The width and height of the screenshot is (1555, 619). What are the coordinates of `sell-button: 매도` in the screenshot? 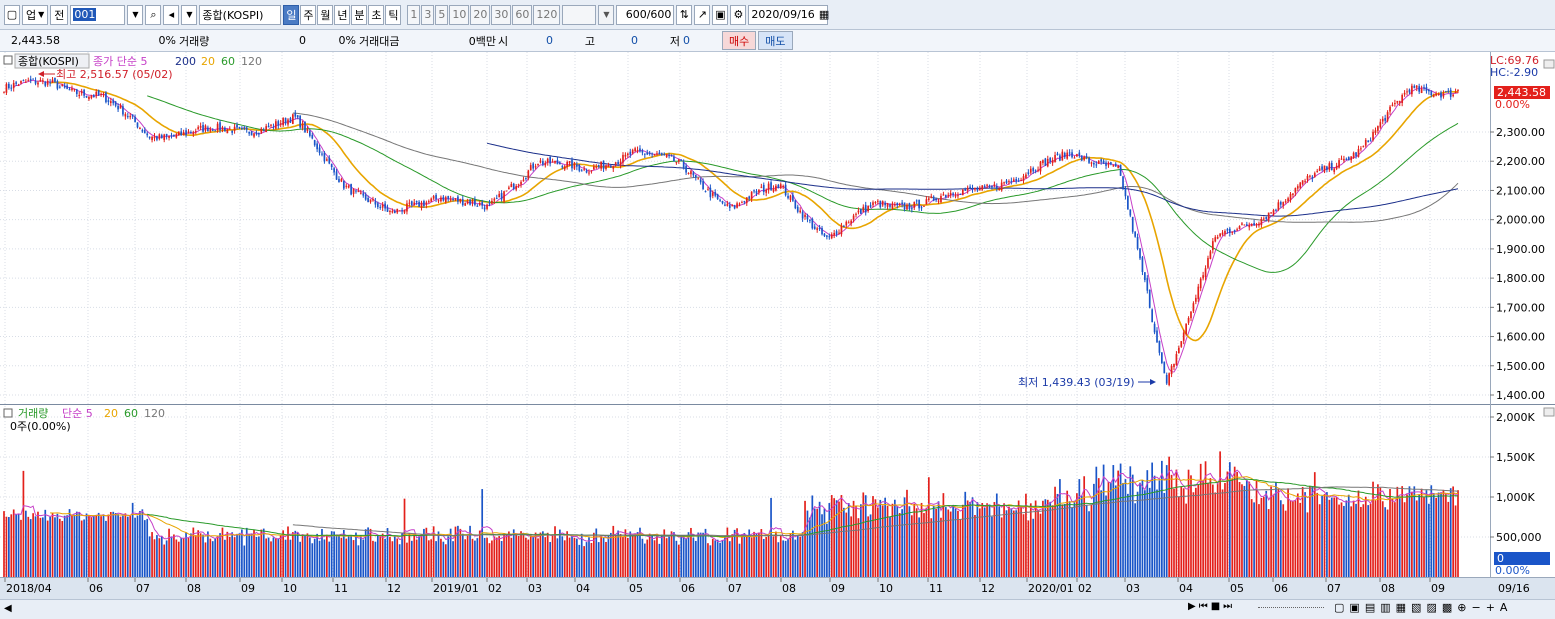 It's located at (775, 40).